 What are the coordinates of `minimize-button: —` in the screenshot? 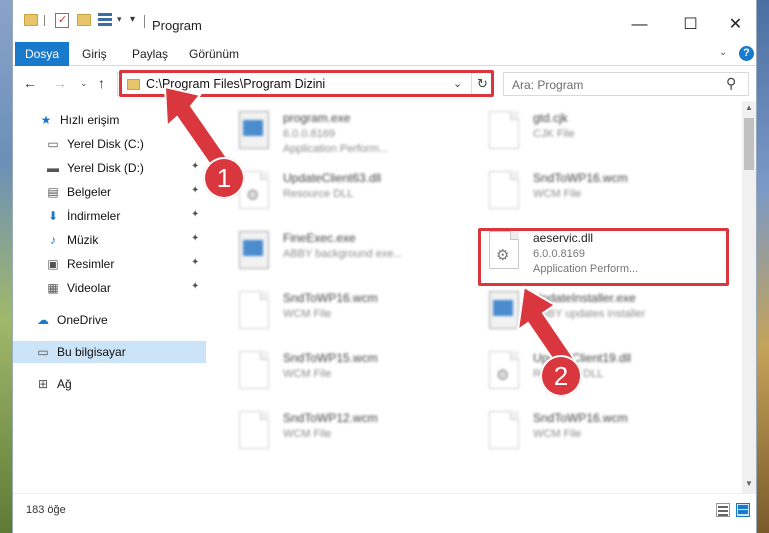 It's located at (639, 25).